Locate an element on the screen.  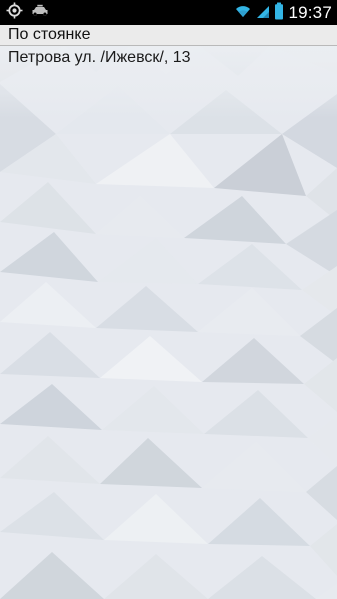
status-time: 19:37 is located at coordinates (310, 12).